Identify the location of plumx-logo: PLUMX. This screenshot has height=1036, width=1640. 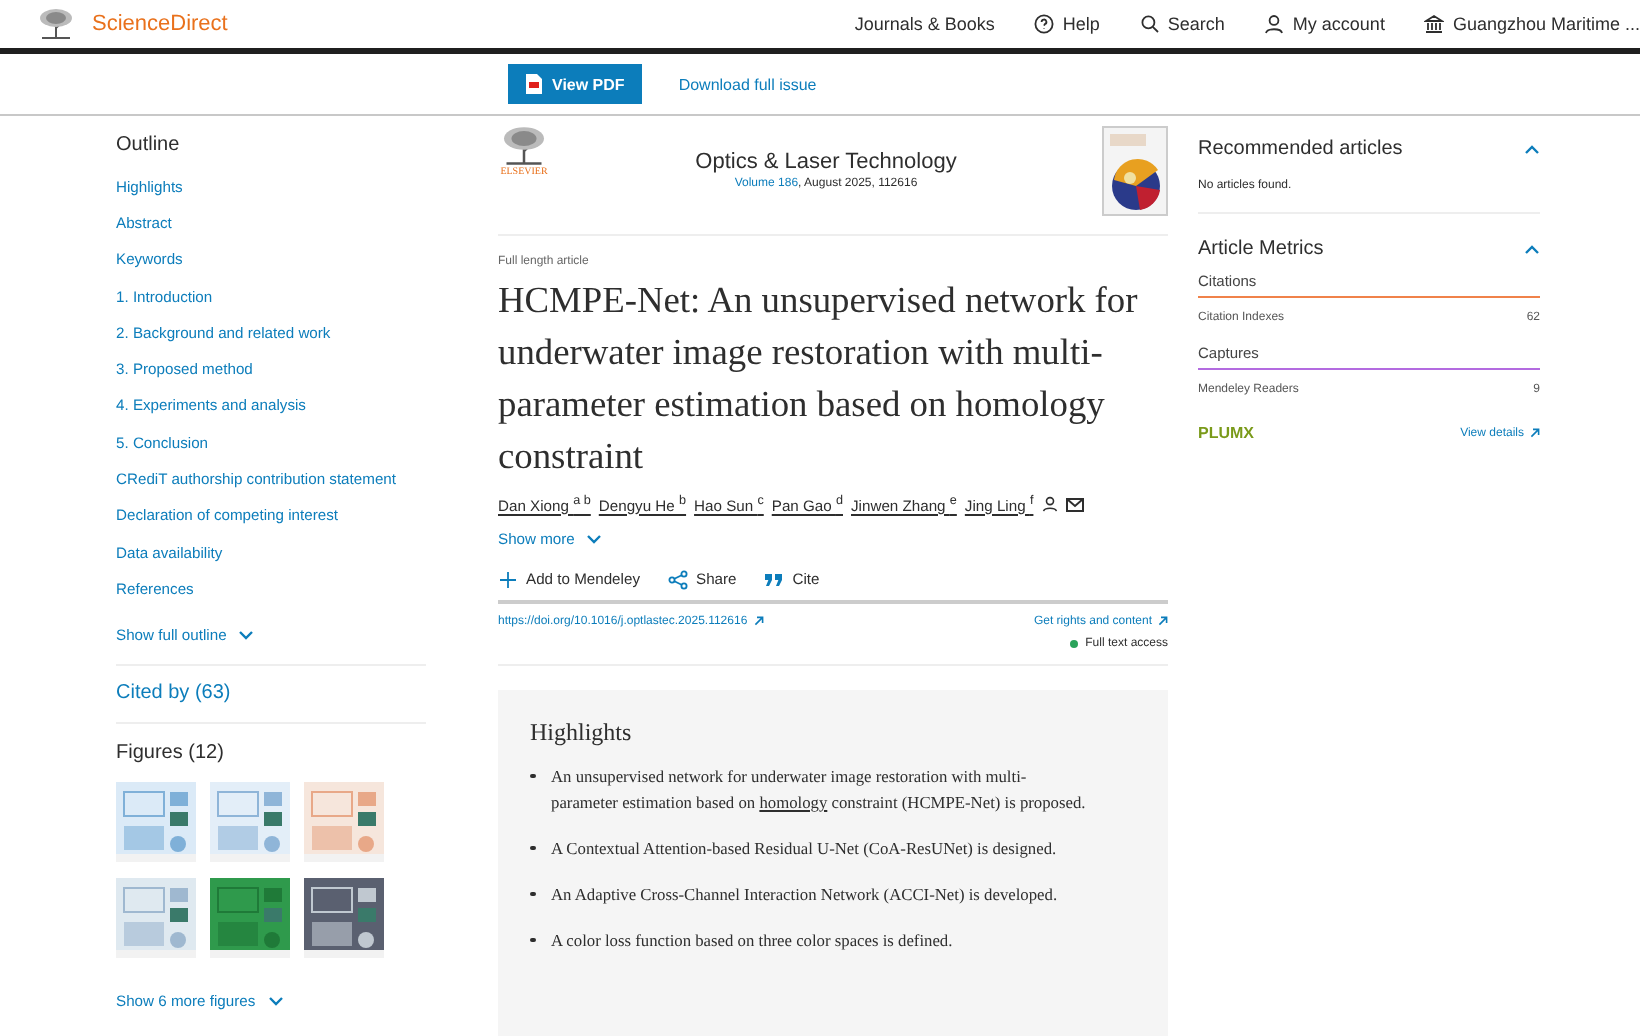
(1226, 433).